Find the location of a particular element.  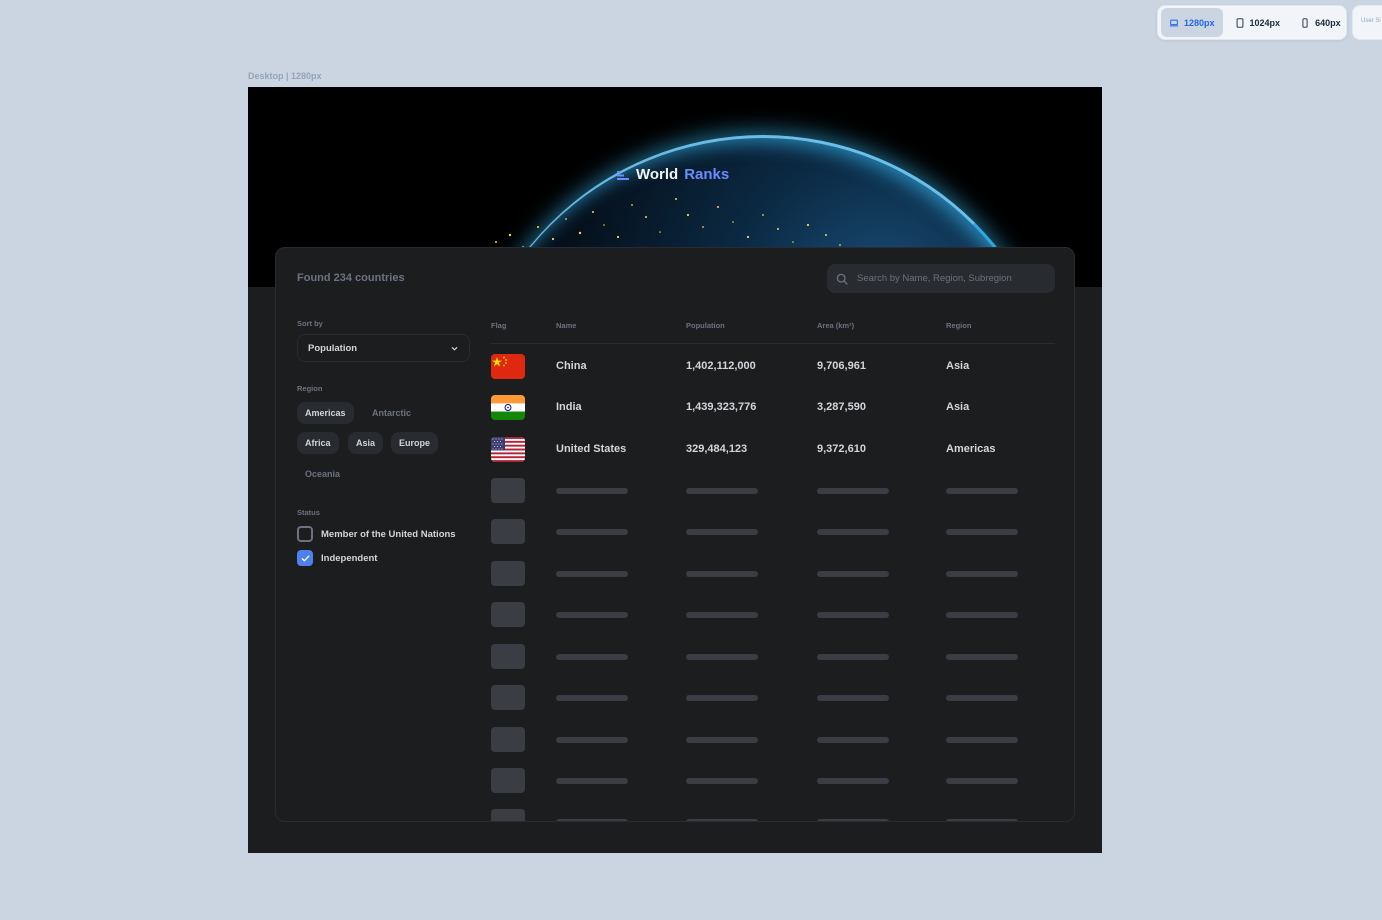

india-flag-icon is located at coordinates (508, 407).